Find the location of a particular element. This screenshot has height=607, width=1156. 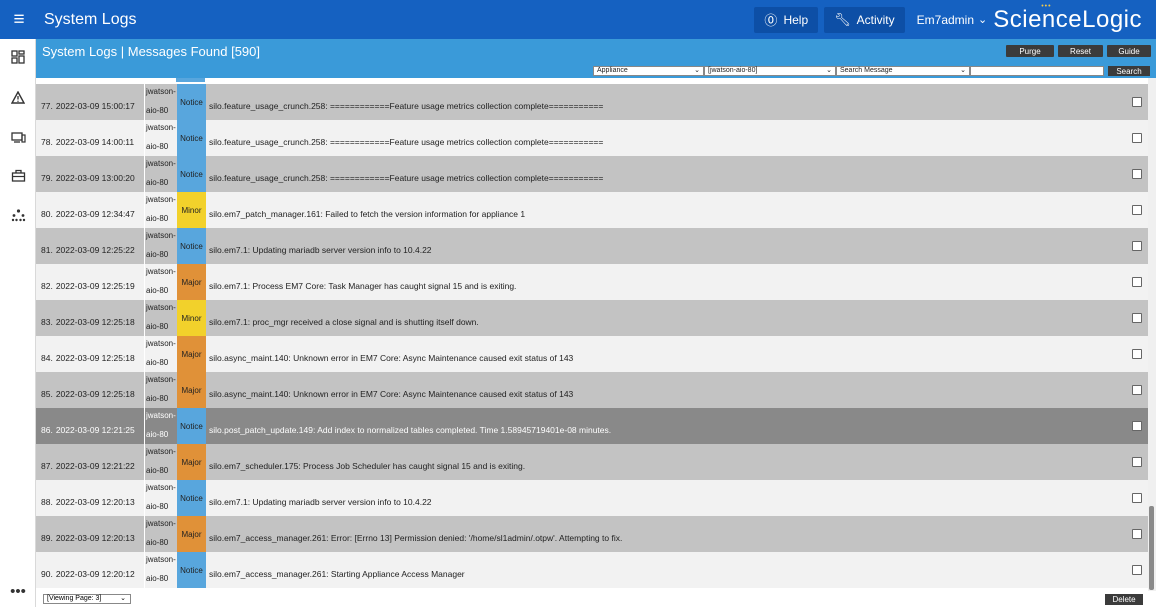

row-number-date: 77. 2022-03-09 15:00:17 is located at coordinates (101, 106).